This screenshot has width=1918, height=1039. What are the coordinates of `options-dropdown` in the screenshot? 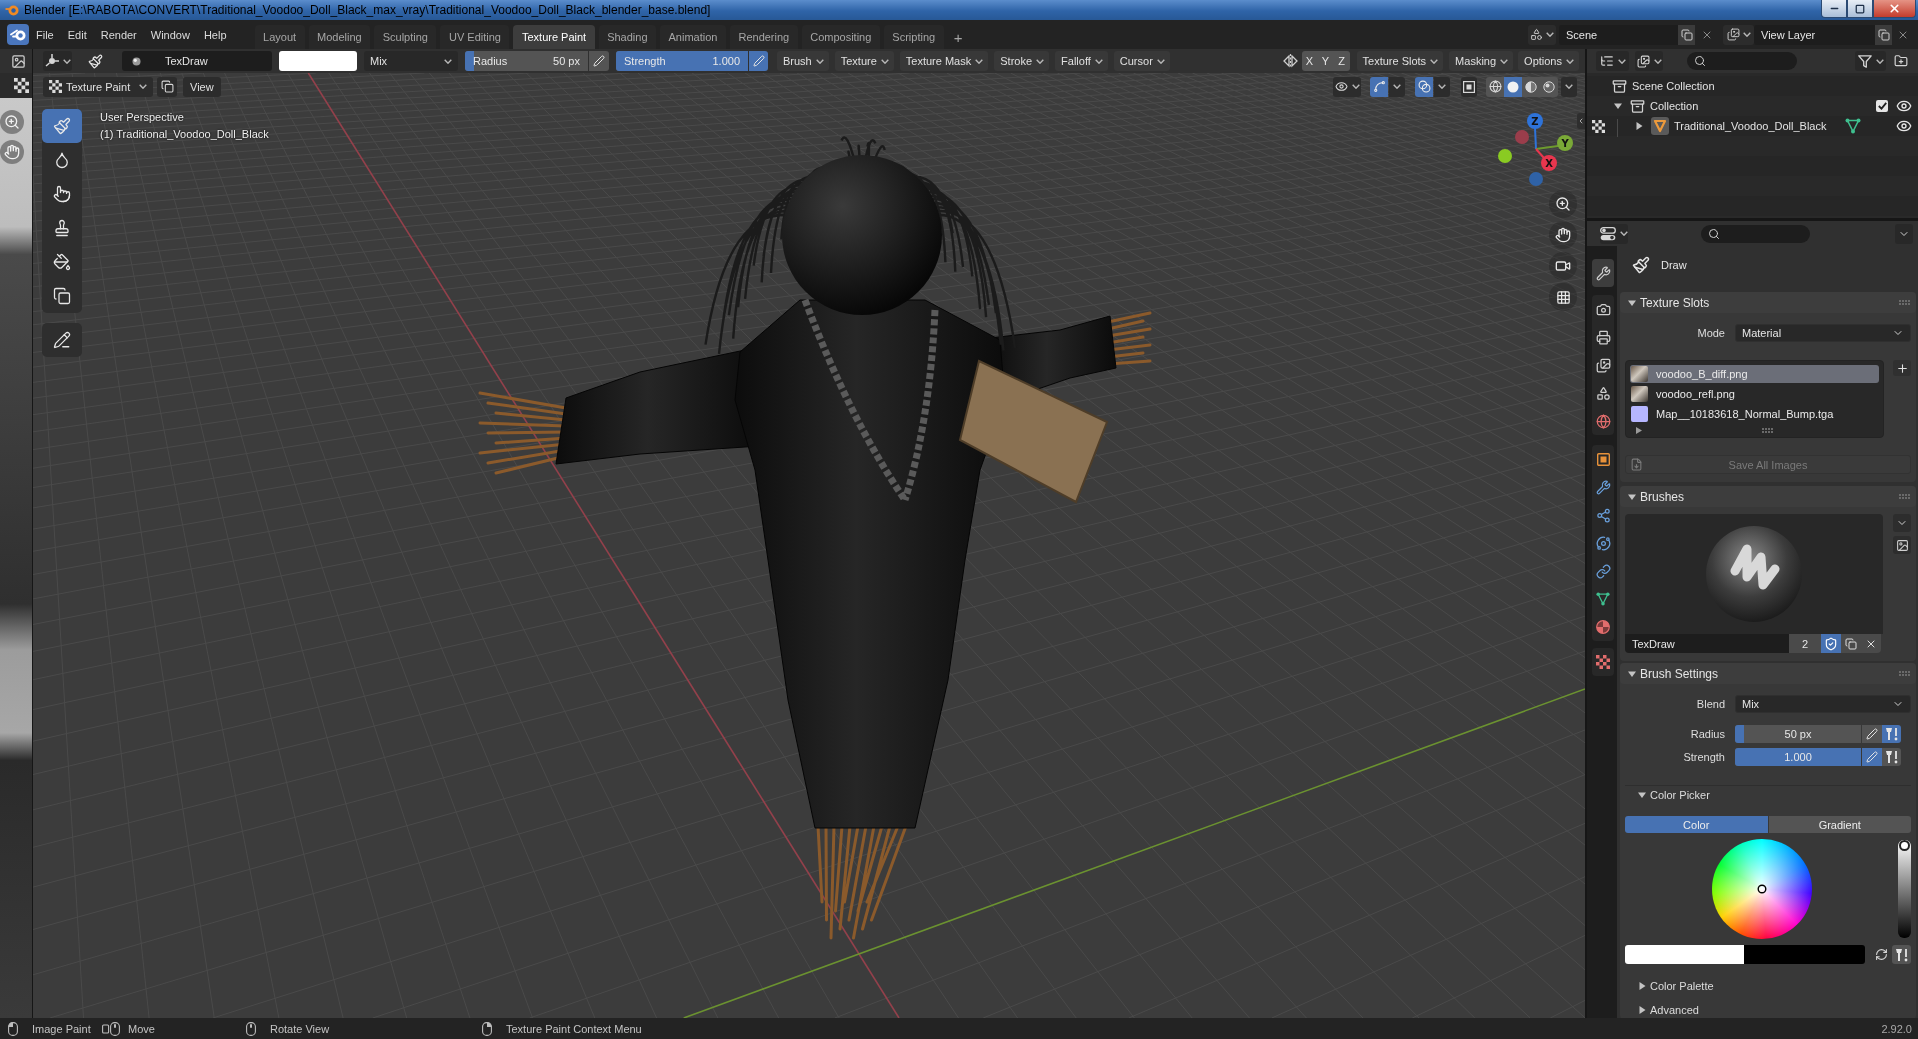 It's located at (1904, 233).